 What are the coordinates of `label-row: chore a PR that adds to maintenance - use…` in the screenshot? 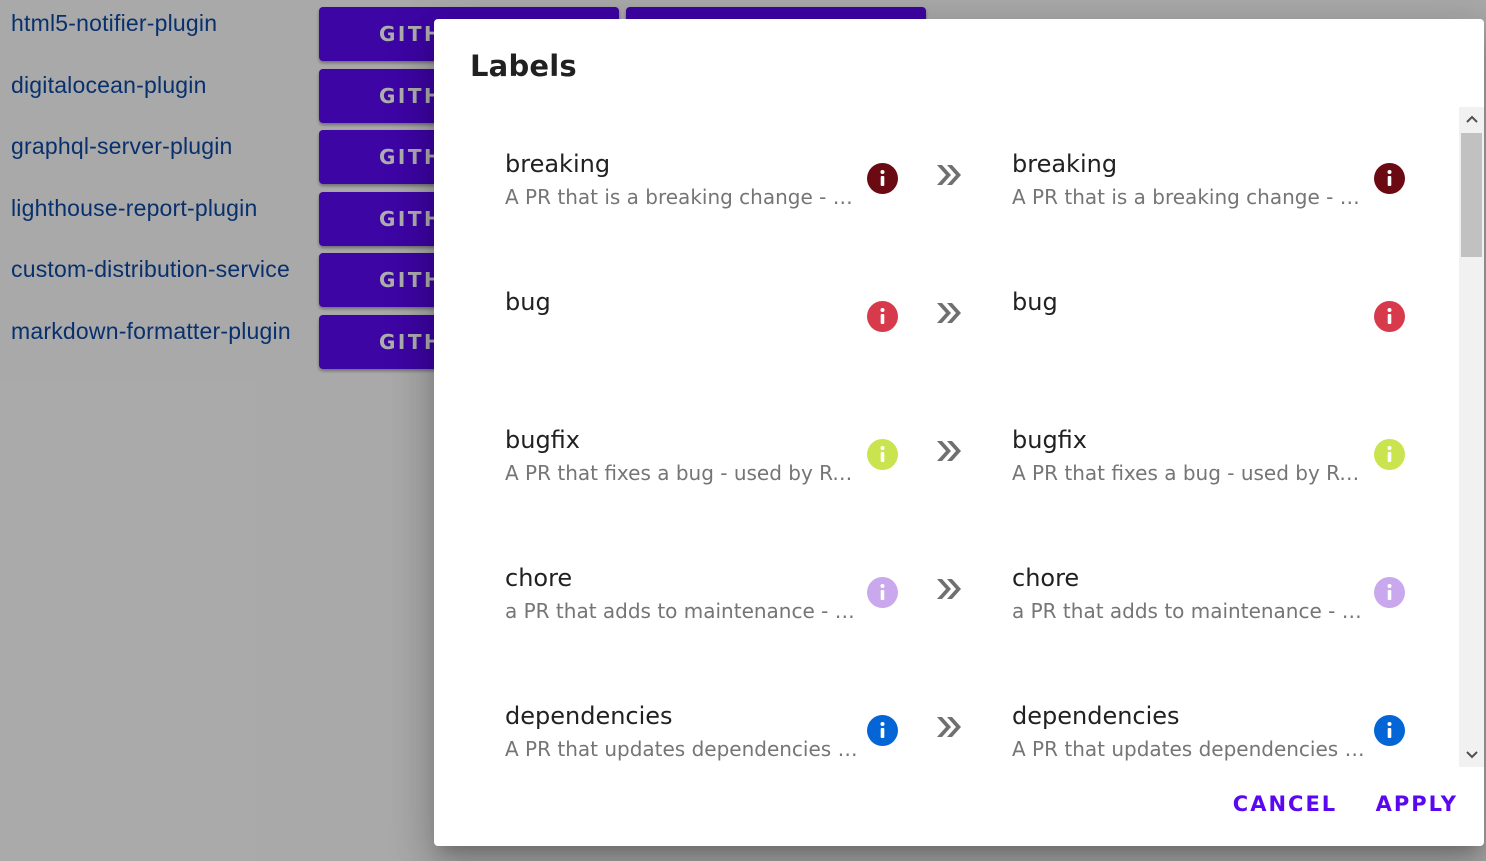 It's located at (944, 590).